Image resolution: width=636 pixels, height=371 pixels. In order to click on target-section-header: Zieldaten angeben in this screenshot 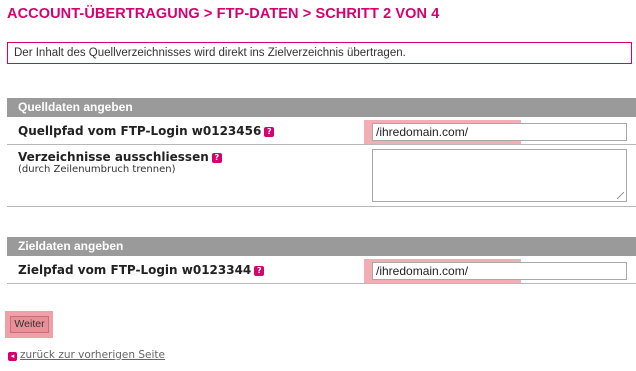, I will do `click(321, 246)`.